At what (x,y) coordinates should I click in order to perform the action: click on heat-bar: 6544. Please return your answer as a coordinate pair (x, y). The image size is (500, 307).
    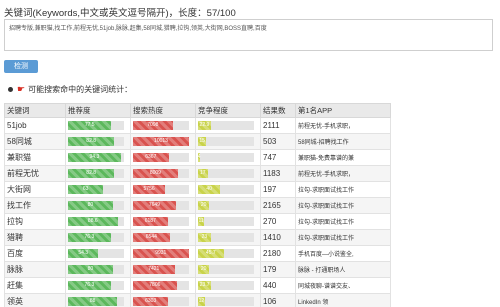
    Looking at the image, I should click on (151, 237).